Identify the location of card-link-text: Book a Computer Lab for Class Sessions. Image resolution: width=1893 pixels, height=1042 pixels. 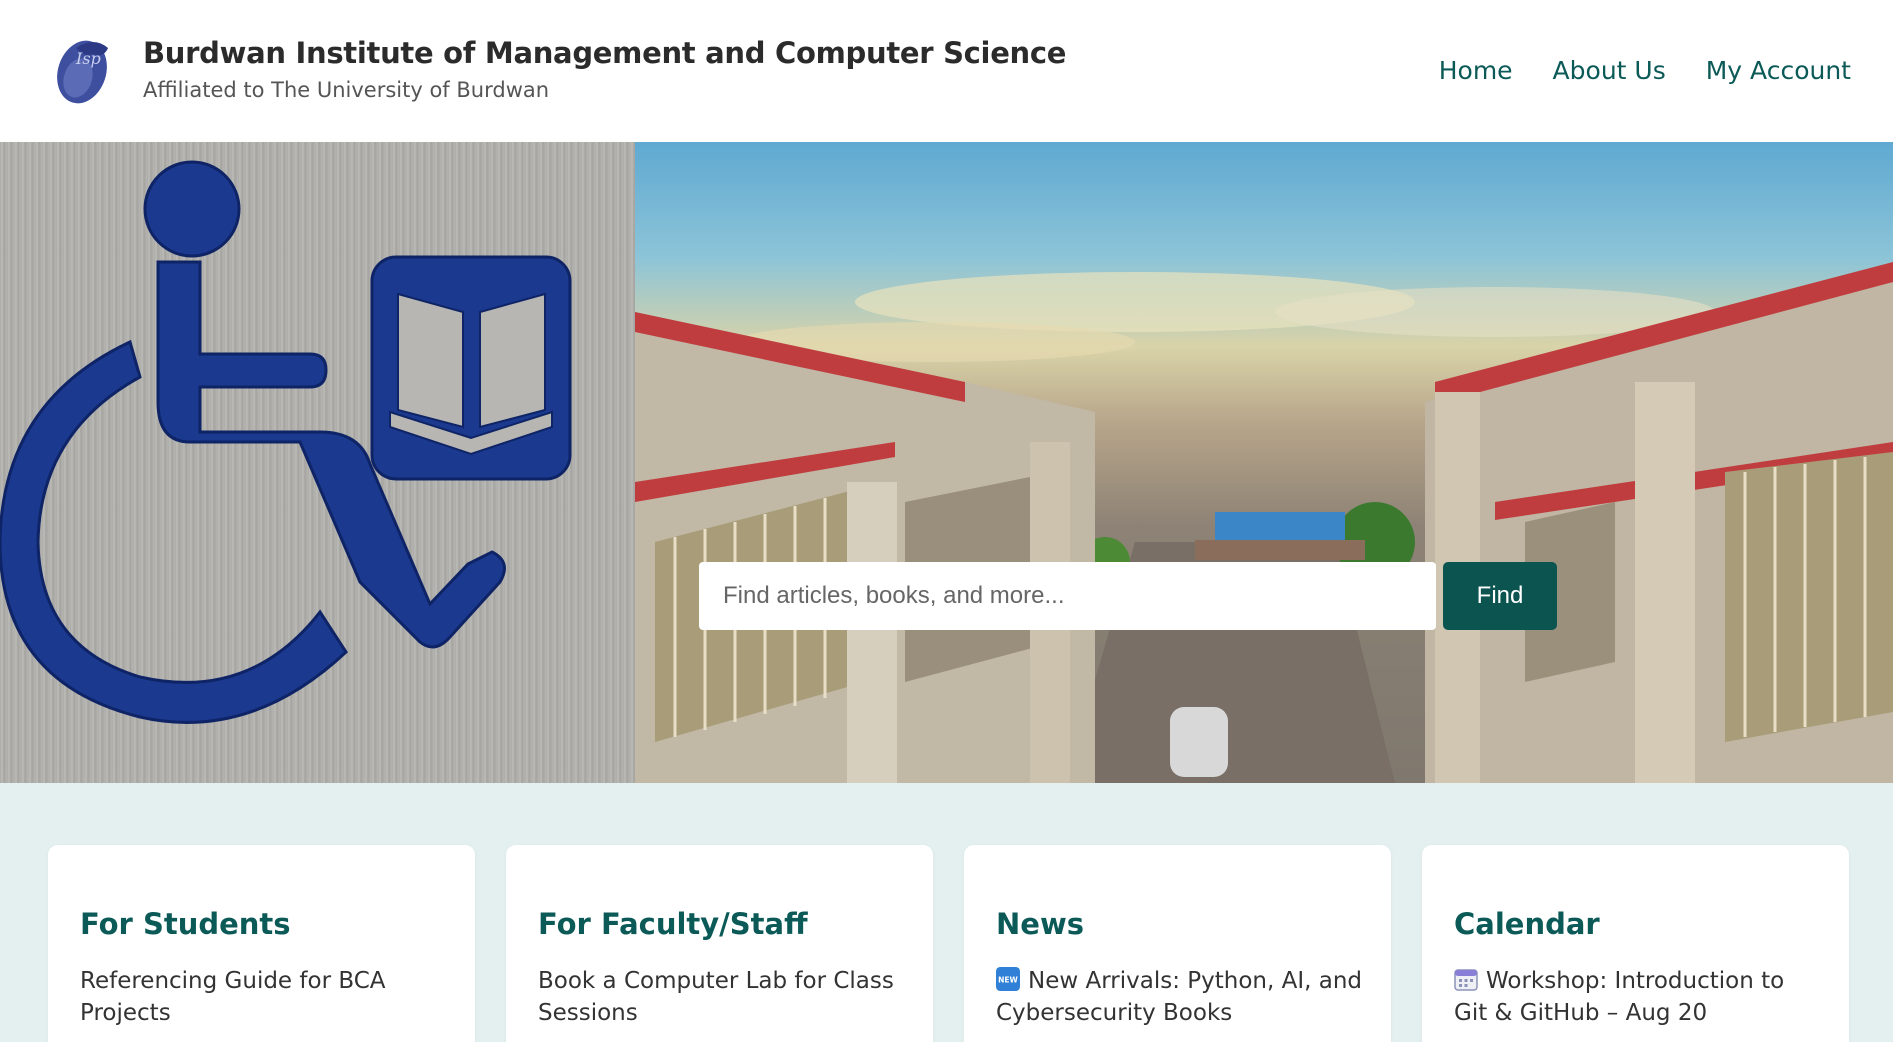
(716, 997).